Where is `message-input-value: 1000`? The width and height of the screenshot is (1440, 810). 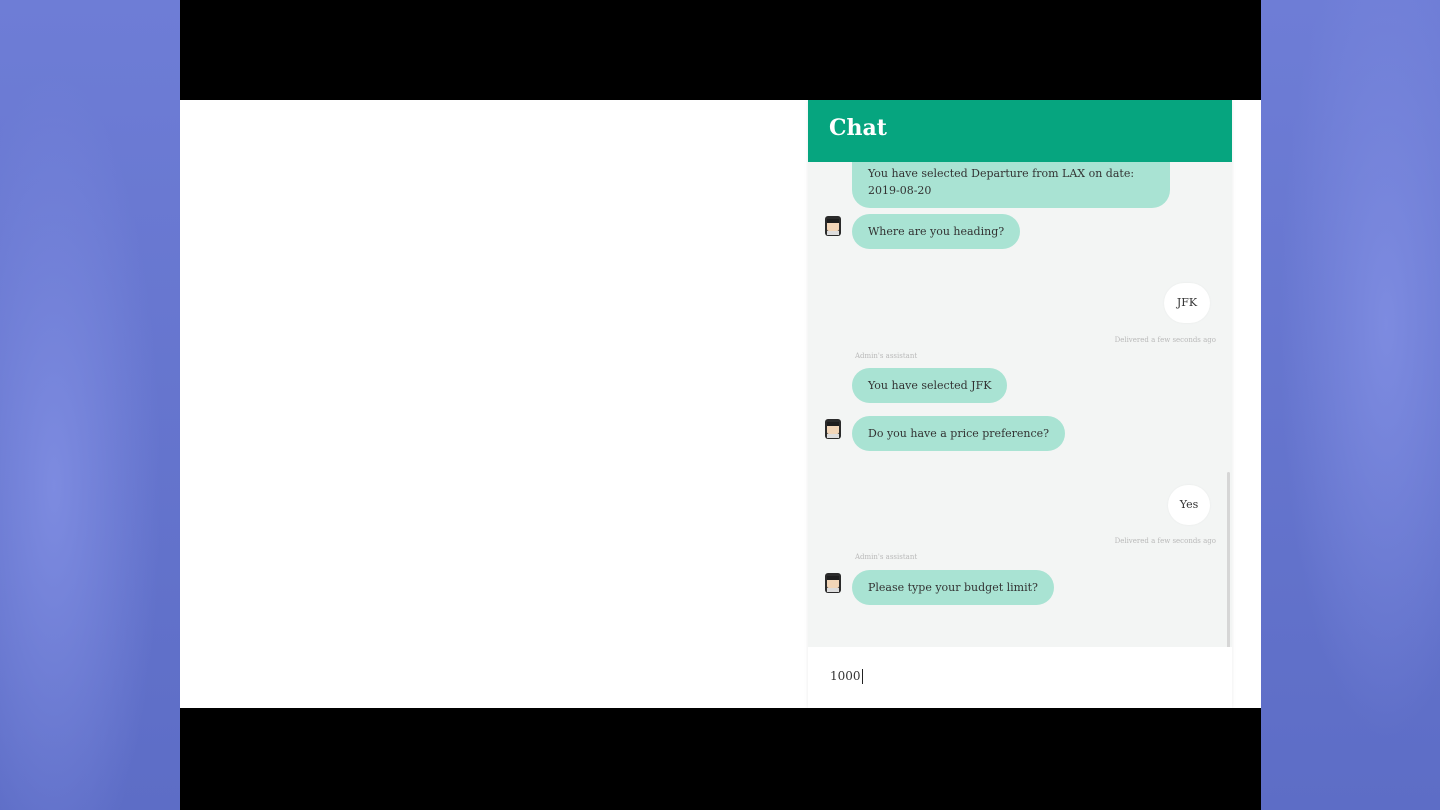
message-input-value: 1000 is located at coordinates (845, 676).